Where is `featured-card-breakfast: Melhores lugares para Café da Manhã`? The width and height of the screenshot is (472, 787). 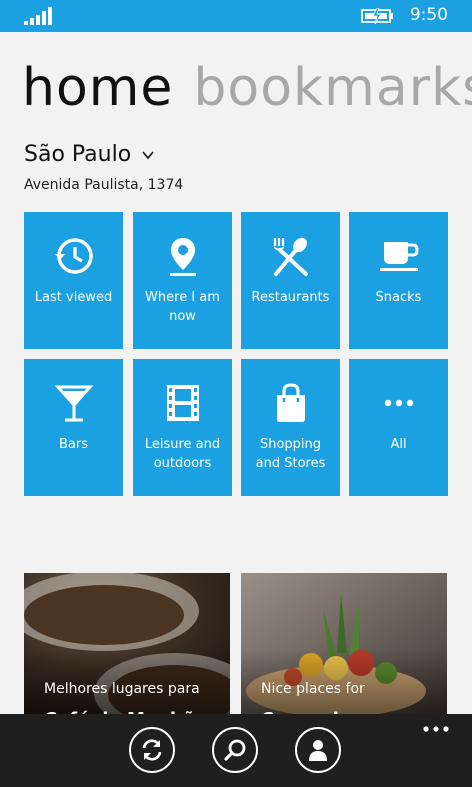
featured-card-breakfast: Melhores lugares para Café da Manhã is located at coordinates (127, 648).